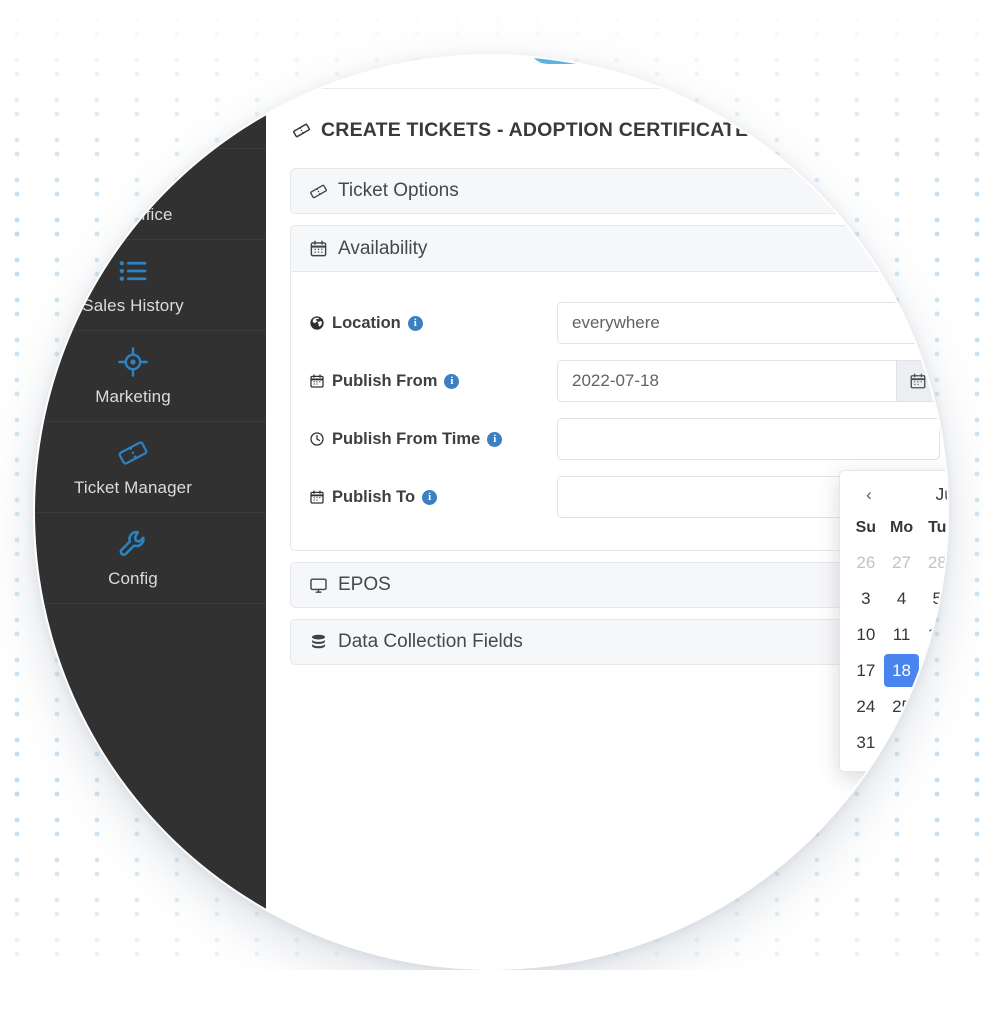 This screenshot has height=1024, width=983. Describe the element at coordinates (364, 584) in the screenshot. I see `panel-epos-label: EPOS` at that location.